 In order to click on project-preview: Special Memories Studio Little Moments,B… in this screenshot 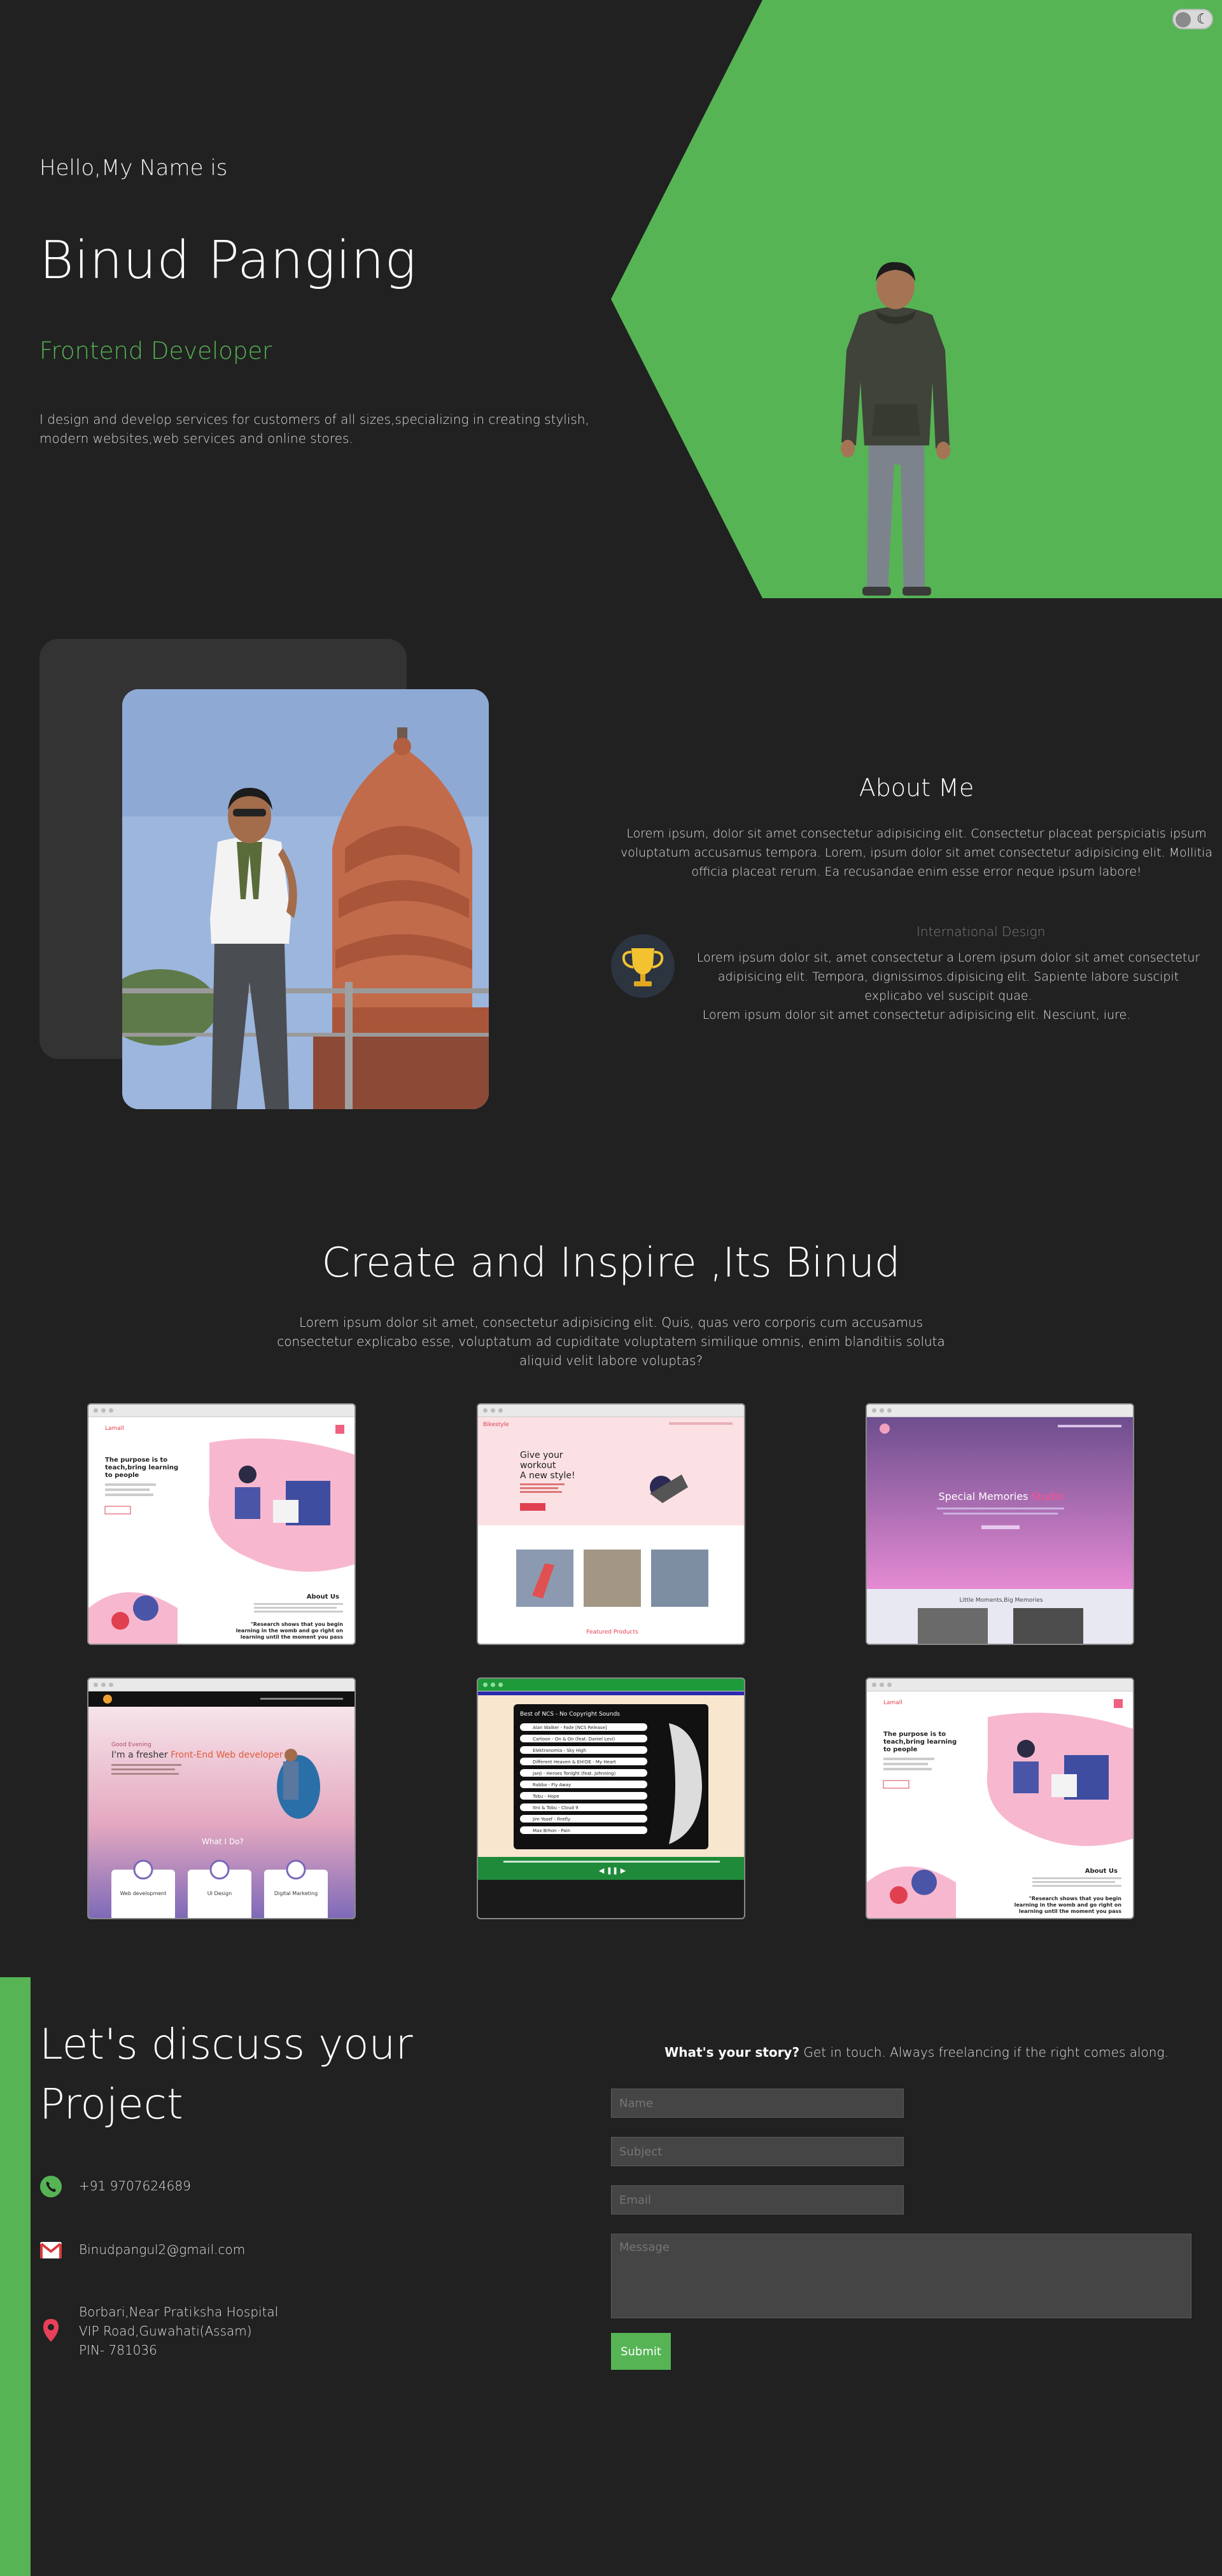, I will do `click(1000, 1530)`.